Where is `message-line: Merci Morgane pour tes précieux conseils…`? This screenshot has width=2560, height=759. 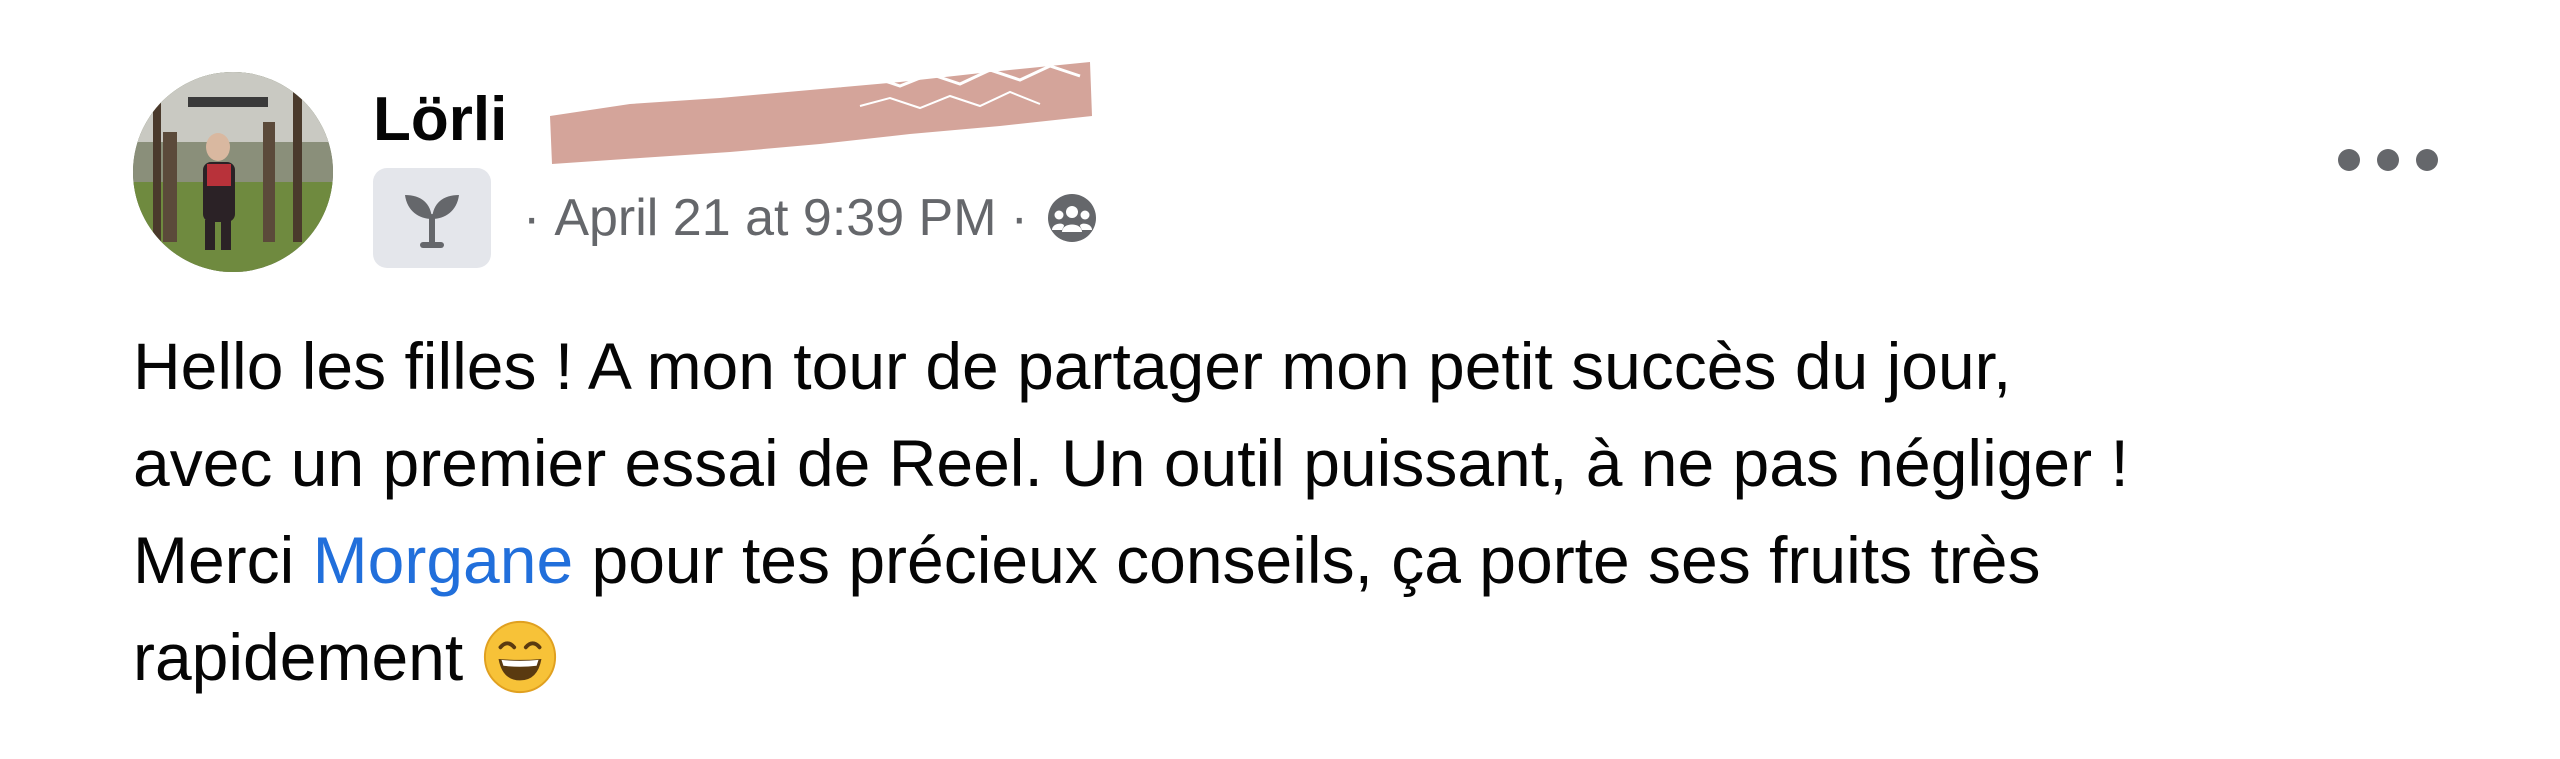
message-line: Merci Morgane pour tes précieux conseils… is located at coordinates (1333, 560).